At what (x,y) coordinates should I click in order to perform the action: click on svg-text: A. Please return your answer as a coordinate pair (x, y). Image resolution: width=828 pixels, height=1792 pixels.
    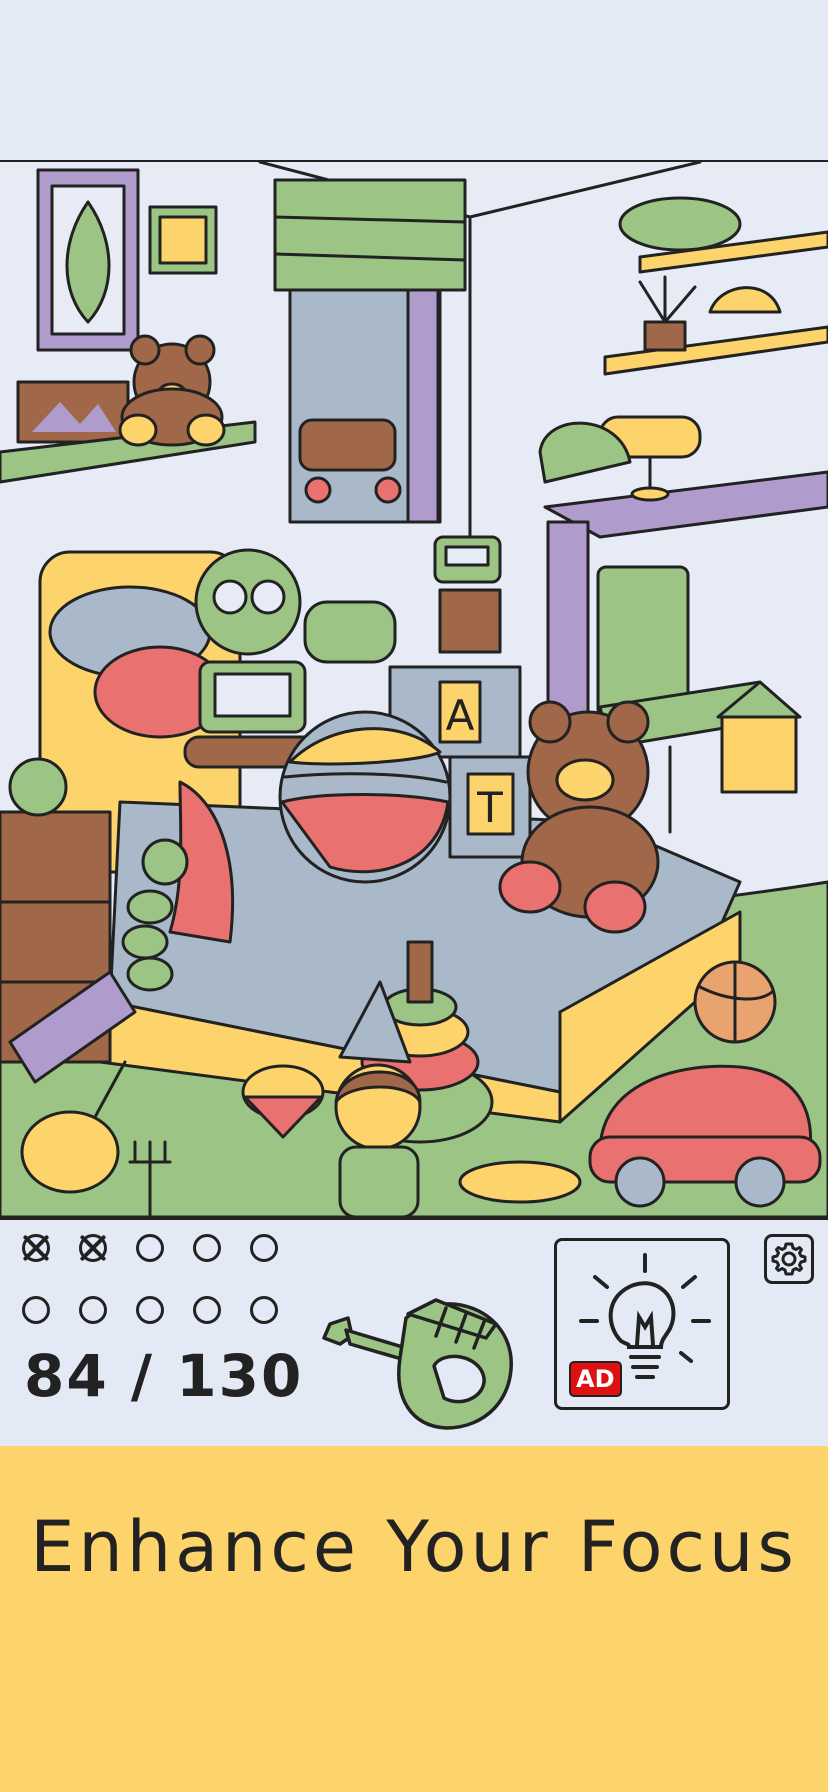
    Looking at the image, I should click on (460, 715).